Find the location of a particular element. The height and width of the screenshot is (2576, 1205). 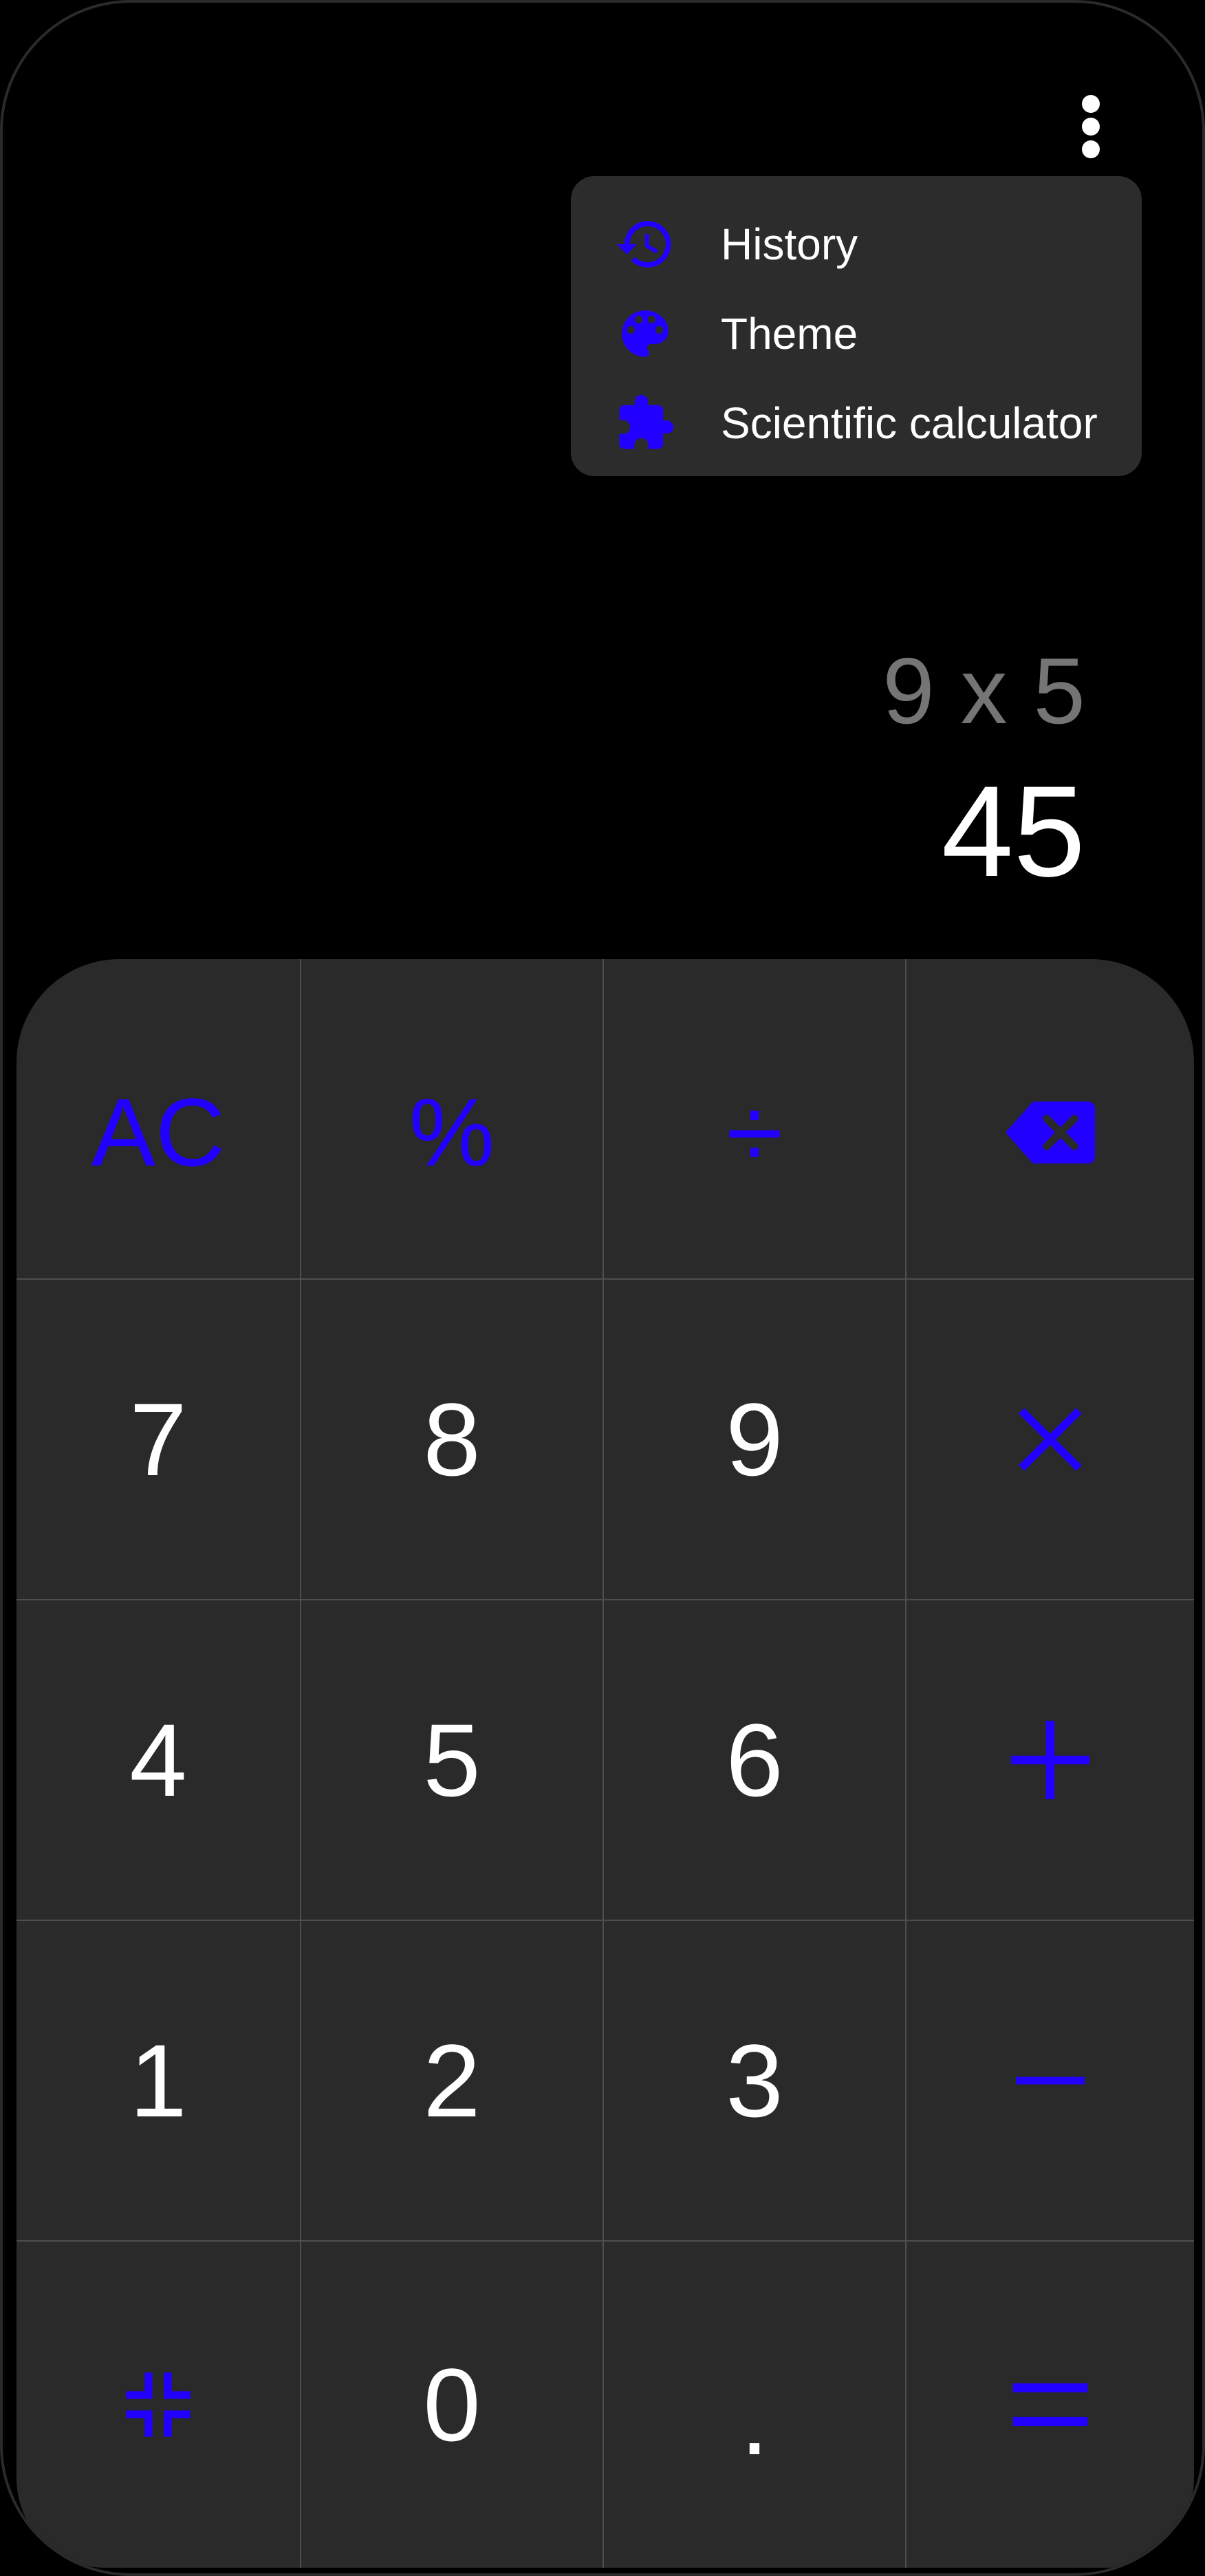

digit-label: 5 is located at coordinates (452, 1760).